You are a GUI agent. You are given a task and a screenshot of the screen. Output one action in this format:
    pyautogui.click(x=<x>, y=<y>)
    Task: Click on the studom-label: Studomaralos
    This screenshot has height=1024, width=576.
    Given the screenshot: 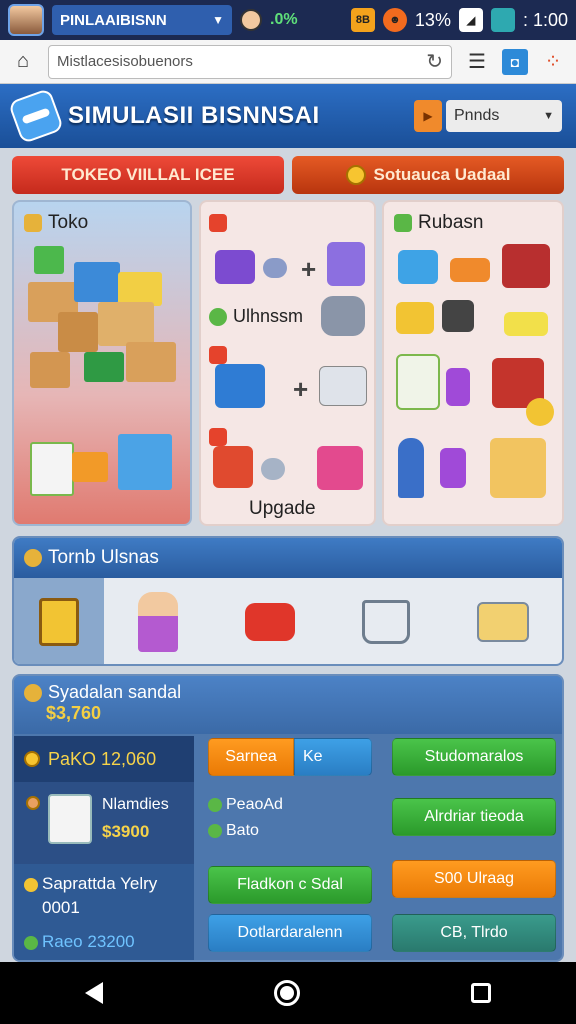 What is the action you would take?
    pyautogui.click(x=474, y=756)
    